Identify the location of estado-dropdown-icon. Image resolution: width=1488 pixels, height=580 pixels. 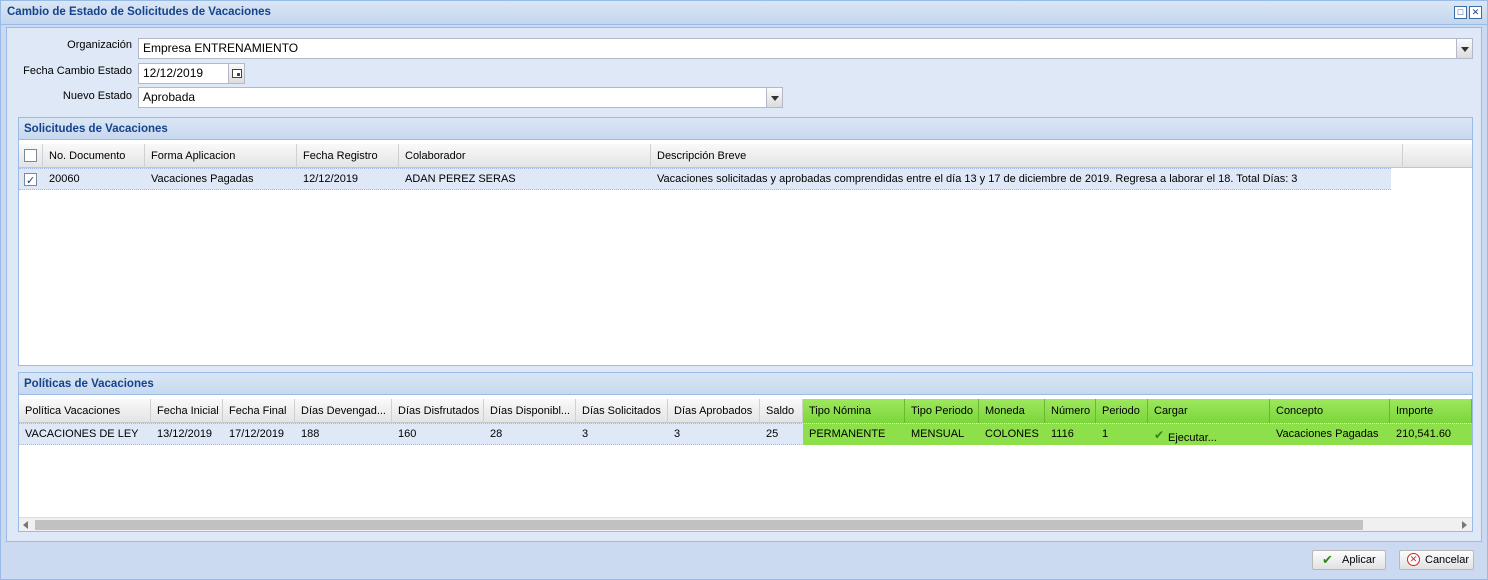
(774, 97).